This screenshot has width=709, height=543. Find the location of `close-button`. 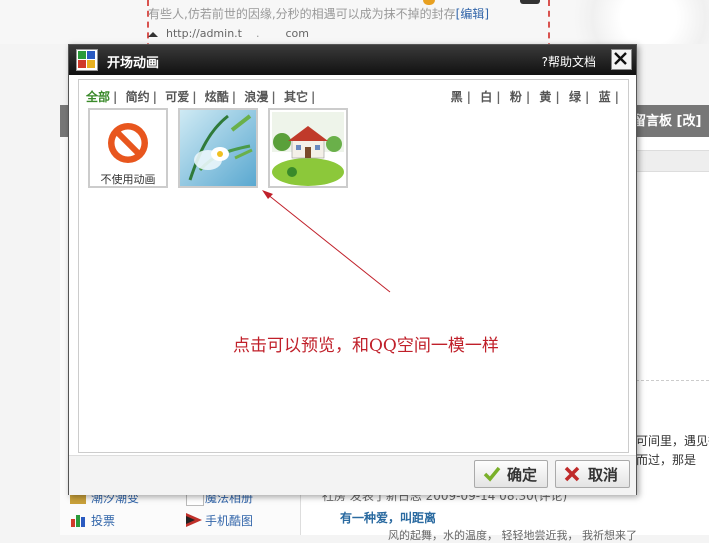

close-button is located at coordinates (621, 59).